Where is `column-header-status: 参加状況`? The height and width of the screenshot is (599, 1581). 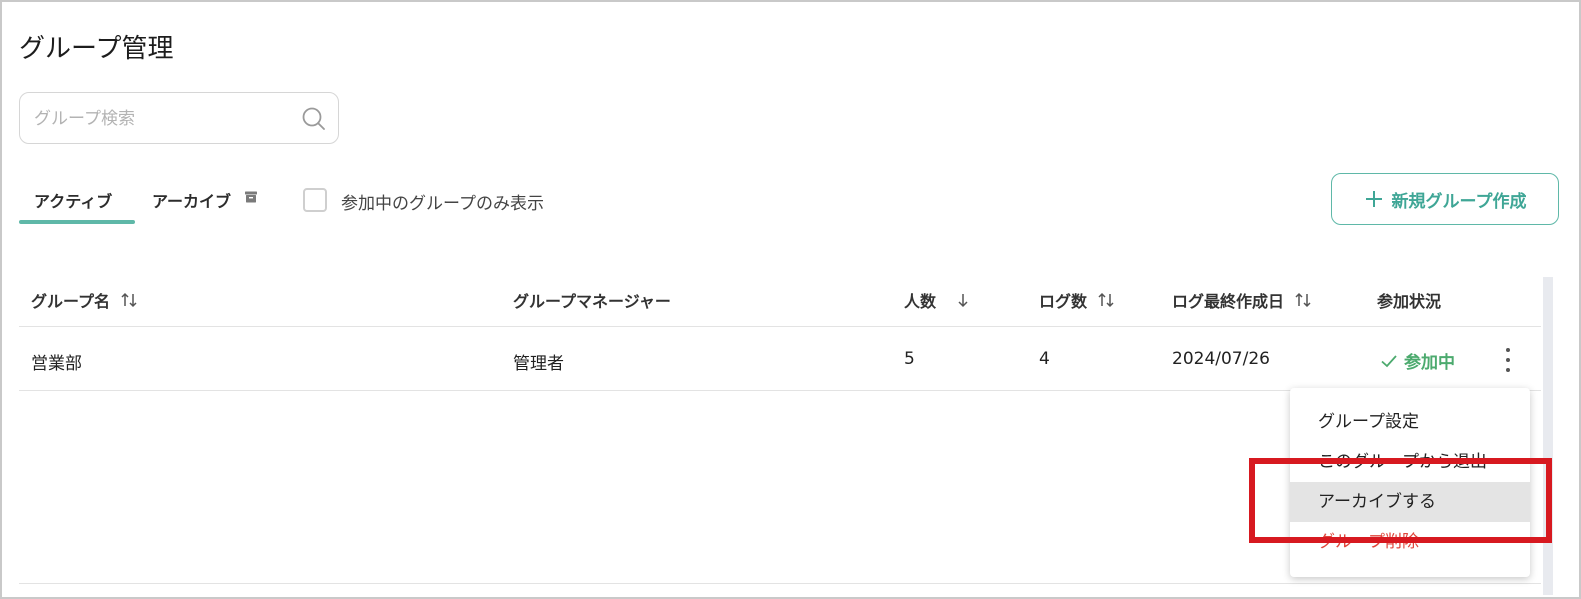
column-header-status: 参加状況 is located at coordinates (1409, 300).